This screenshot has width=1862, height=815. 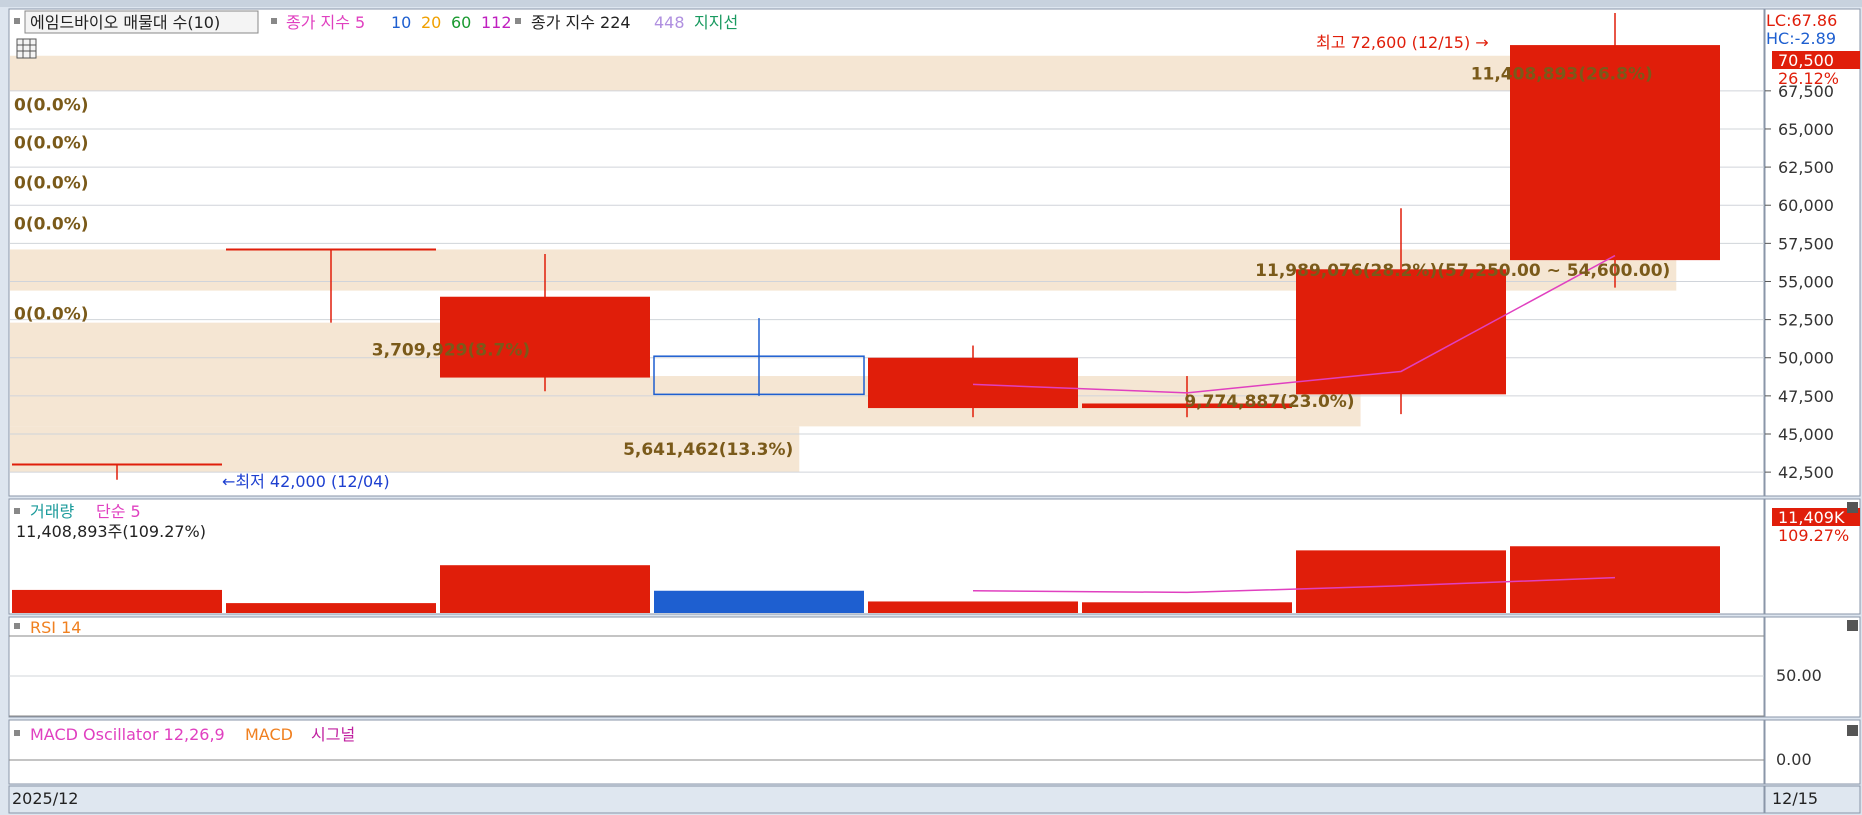 What do you see at coordinates (111, 531) in the screenshot?
I see `volume-value-text: 11,408,893주(109.27%)` at bounding box center [111, 531].